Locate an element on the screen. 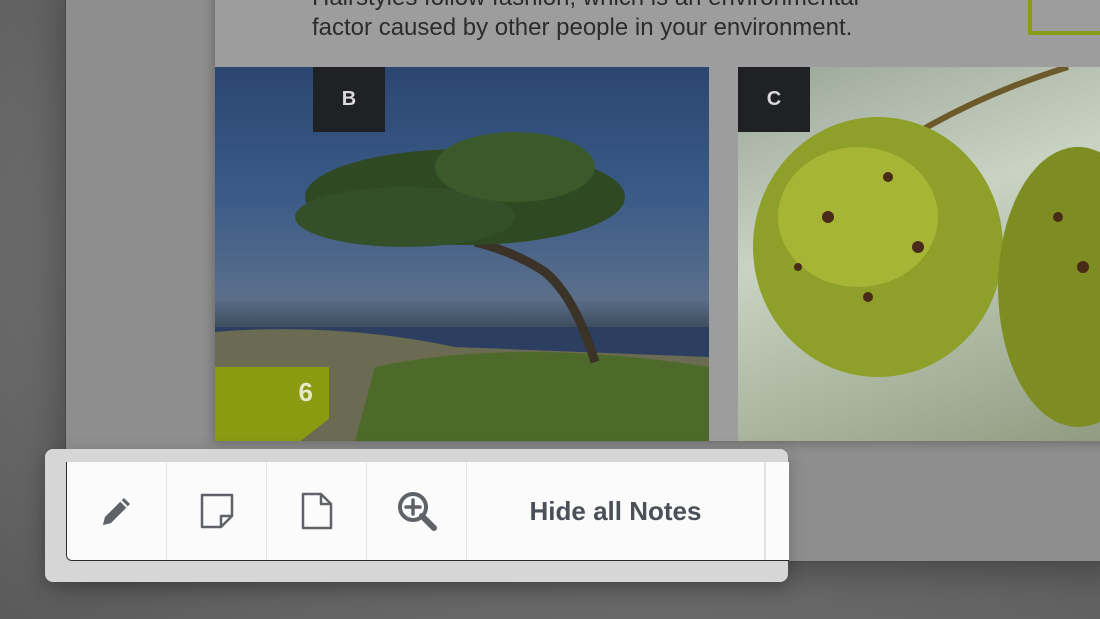  photo-c-label: C is located at coordinates (774, 99).